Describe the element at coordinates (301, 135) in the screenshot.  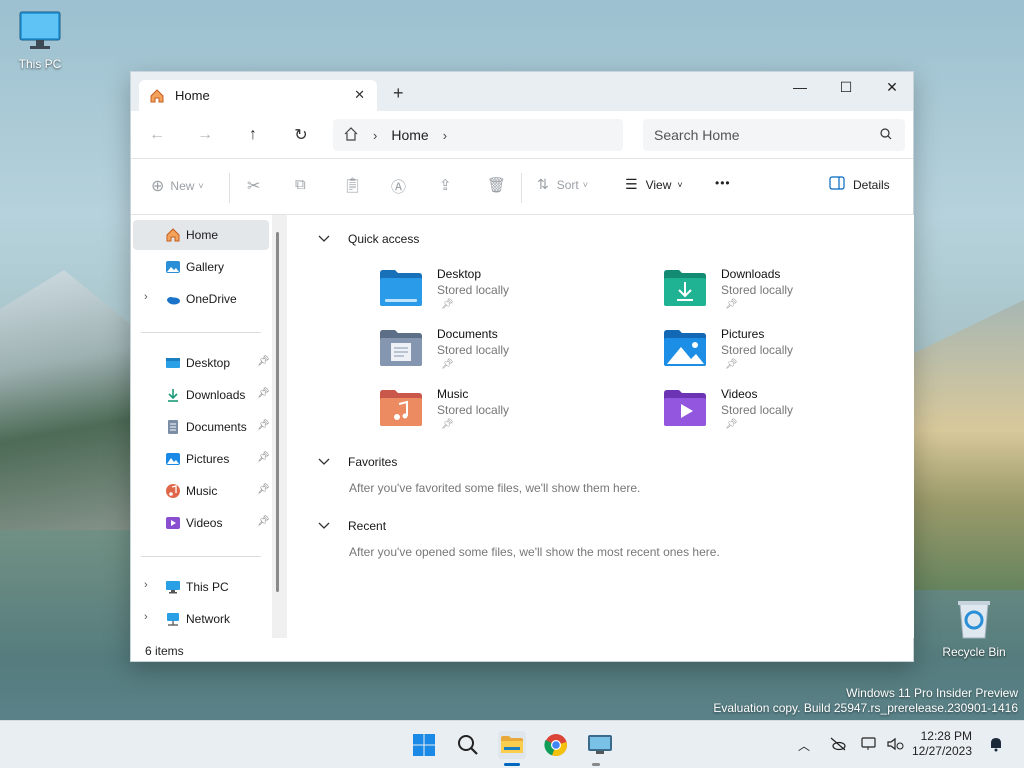
I see `refresh-icon: ↻` at that location.